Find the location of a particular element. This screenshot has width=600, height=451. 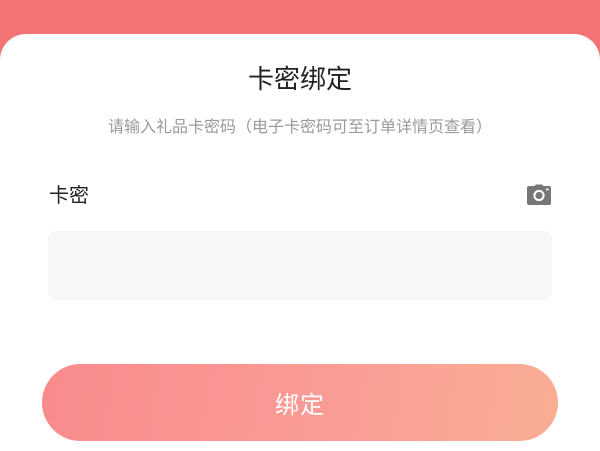

camera-icon is located at coordinates (539, 195).